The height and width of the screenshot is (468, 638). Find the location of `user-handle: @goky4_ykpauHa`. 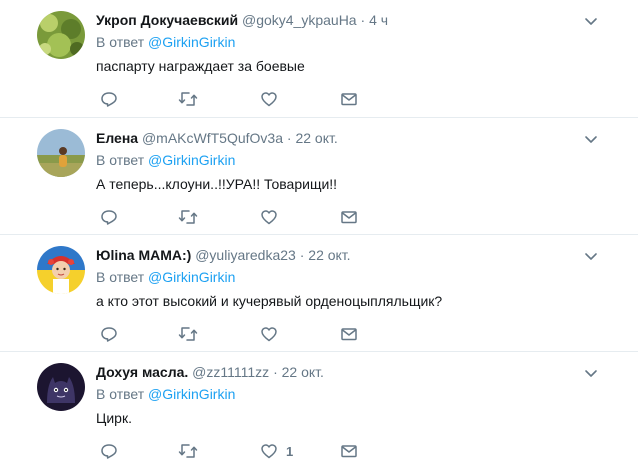

user-handle: @goky4_ykpauHa is located at coordinates (299, 20).